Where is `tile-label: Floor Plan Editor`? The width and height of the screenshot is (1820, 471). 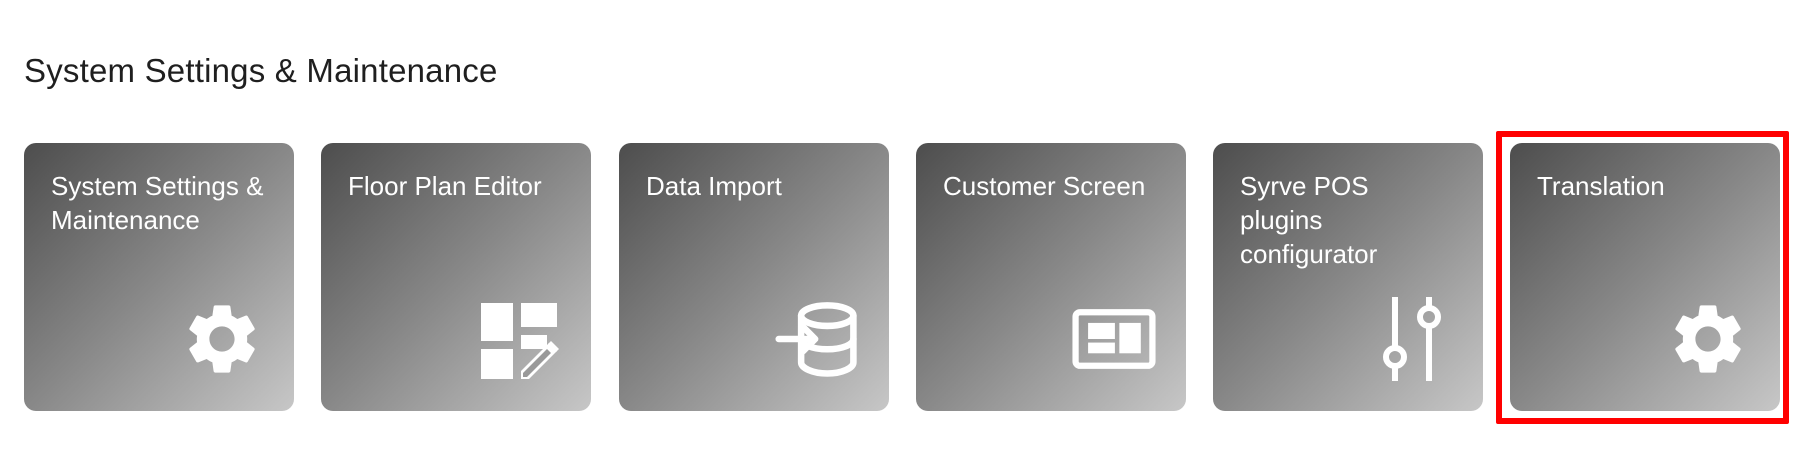
tile-label: Floor Plan Editor is located at coordinates (445, 186).